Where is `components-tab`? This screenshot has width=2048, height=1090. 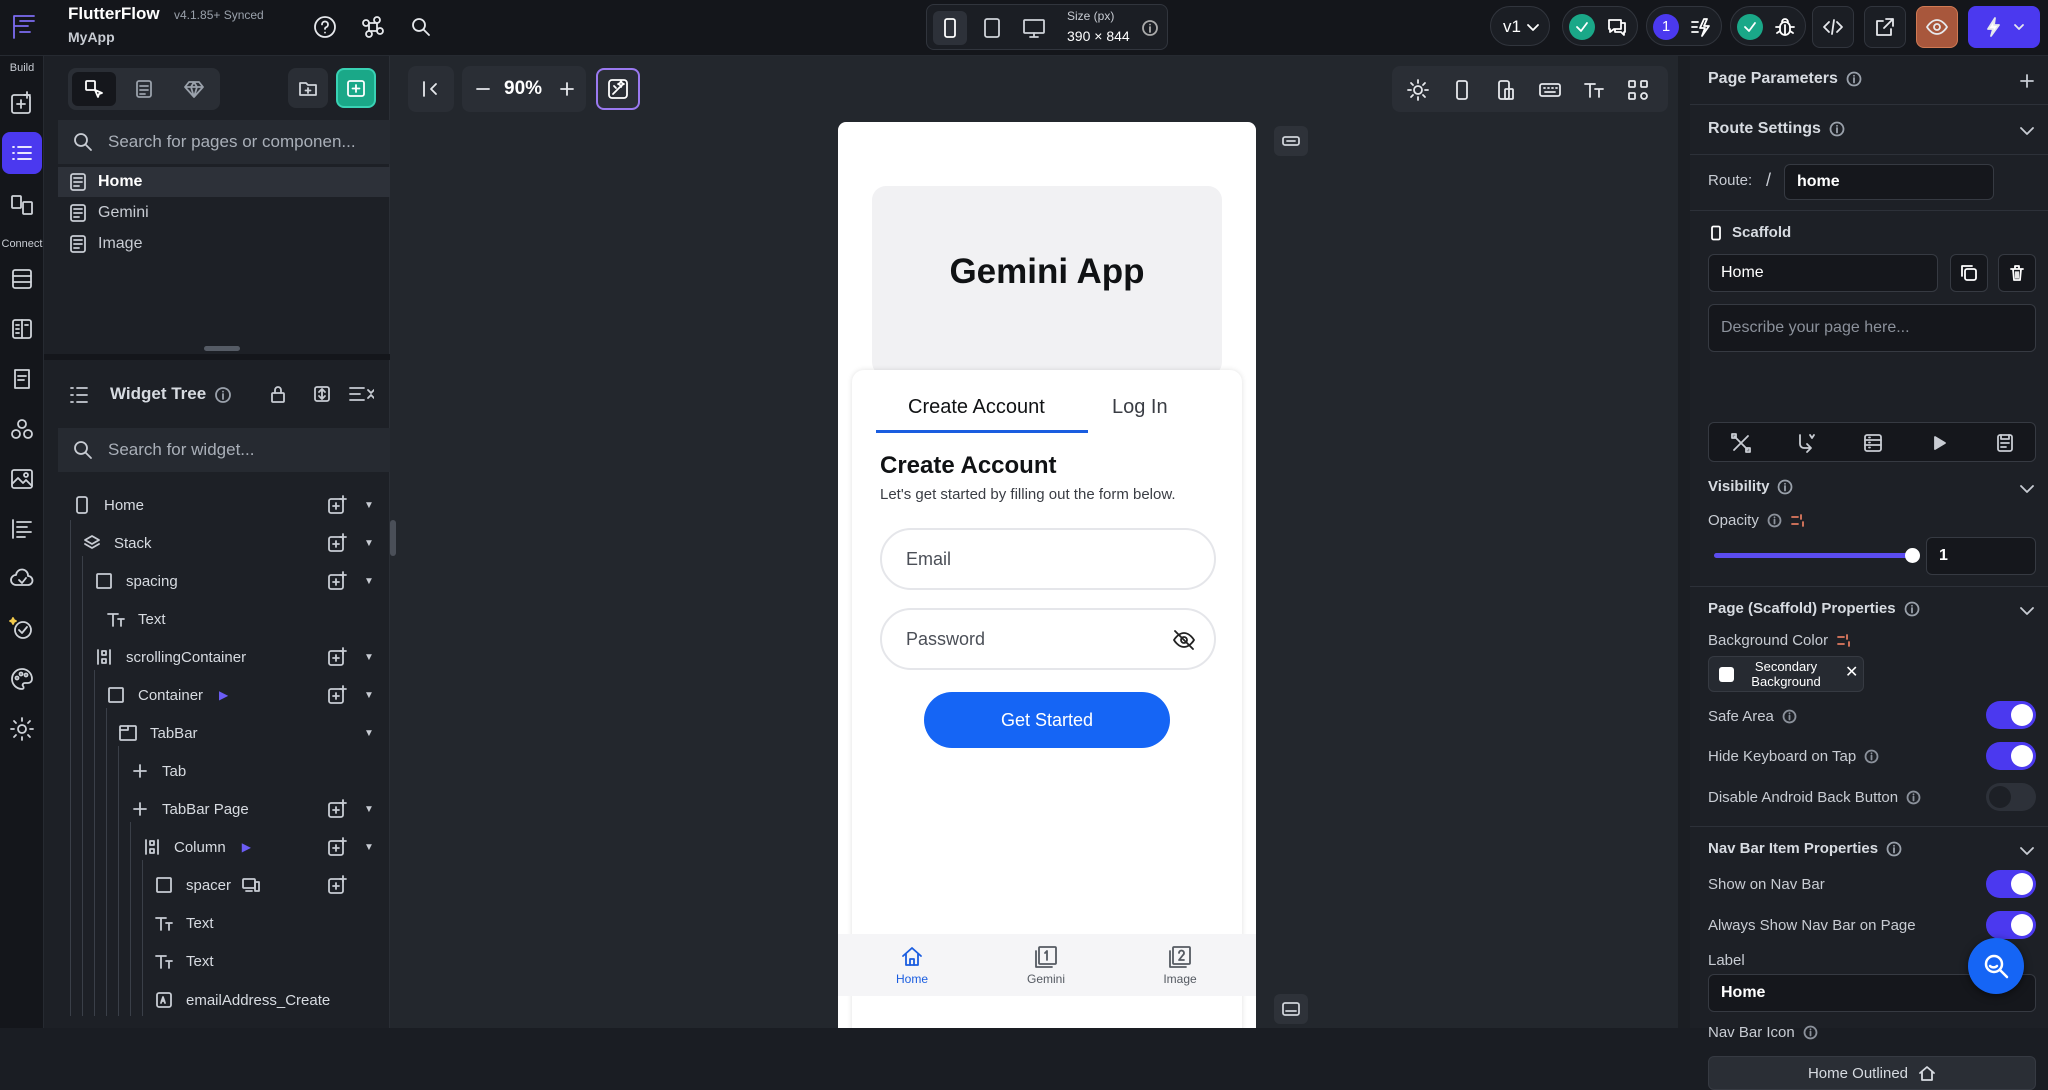
components-tab is located at coordinates (144, 89).